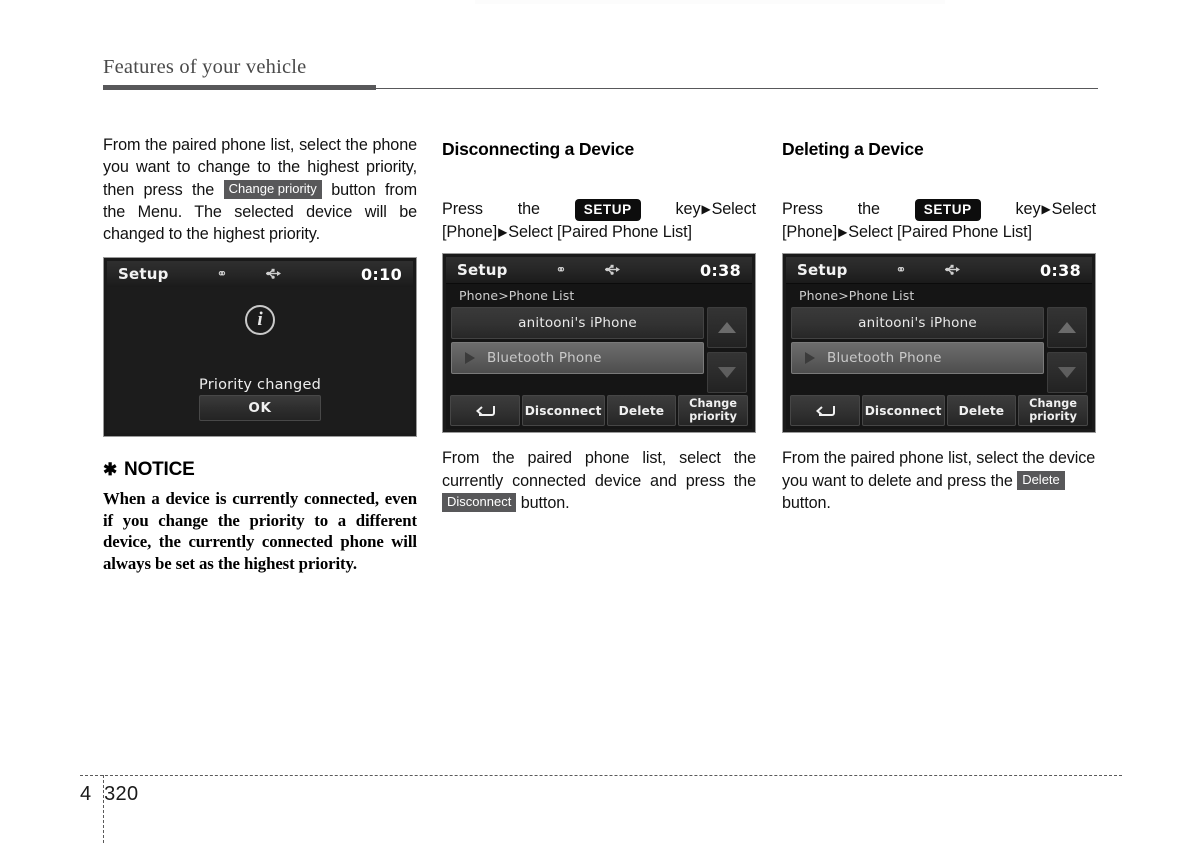  I want to click on scan-artifact, so click(710, 2).